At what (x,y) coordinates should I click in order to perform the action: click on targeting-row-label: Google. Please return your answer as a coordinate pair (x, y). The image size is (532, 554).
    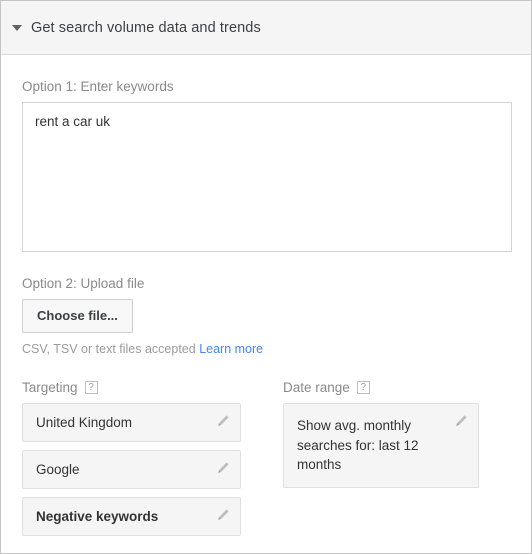
    Looking at the image, I should click on (58, 469).